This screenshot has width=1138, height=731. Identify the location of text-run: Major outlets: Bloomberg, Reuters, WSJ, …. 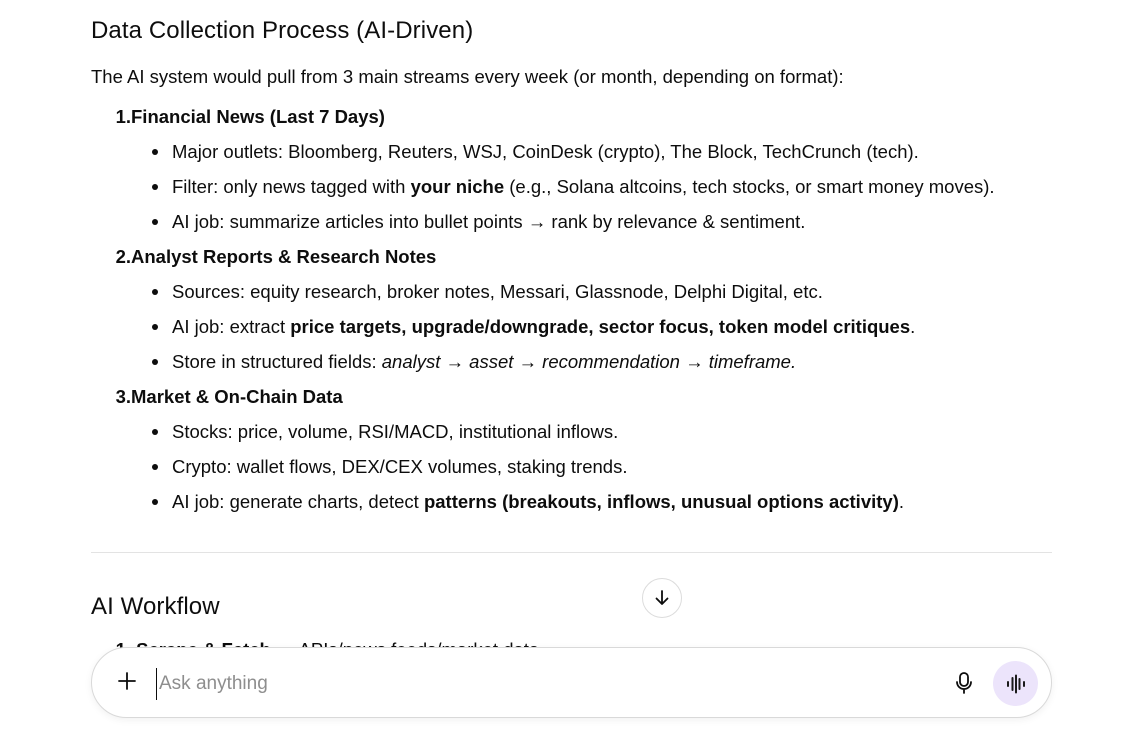
(545, 151).